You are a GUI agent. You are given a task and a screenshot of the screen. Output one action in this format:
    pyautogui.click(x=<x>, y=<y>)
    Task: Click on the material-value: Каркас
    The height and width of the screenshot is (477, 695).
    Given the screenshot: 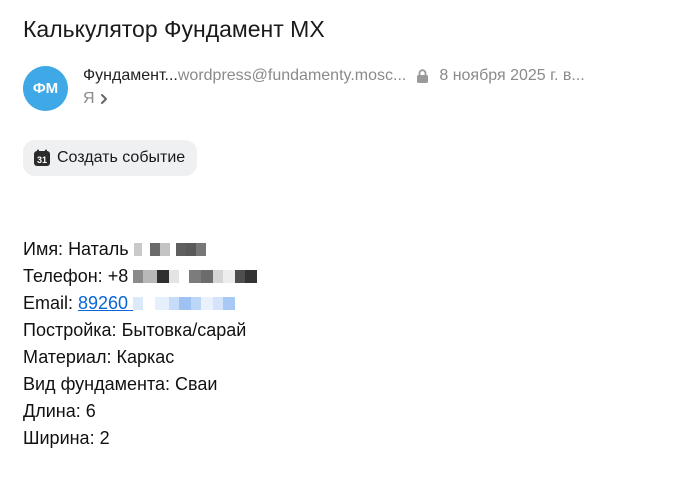 What is the action you would take?
    pyautogui.click(x=145, y=357)
    